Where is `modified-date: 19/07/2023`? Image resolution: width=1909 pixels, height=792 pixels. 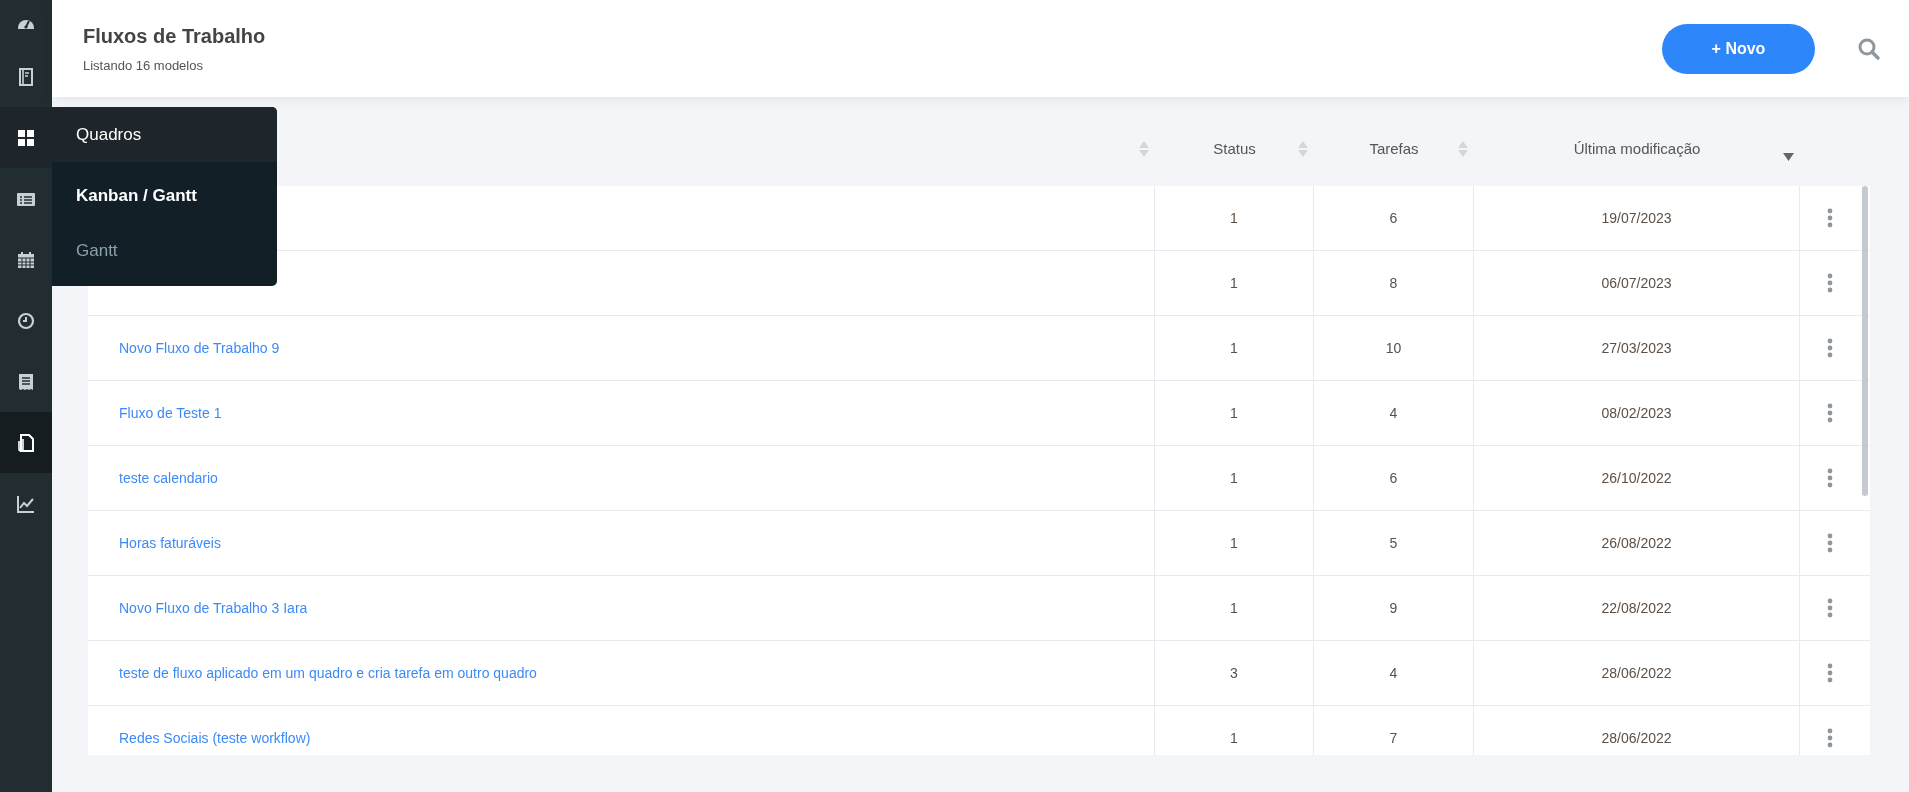
modified-date: 19/07/2023 is located at coordinates (1636, 218).